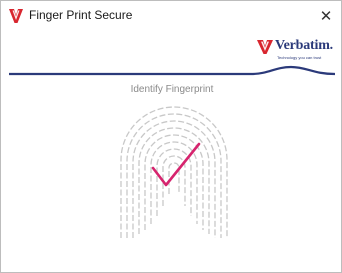 Image resolution: width=342 pixels, height=273 pixels. What do you see at coordinates (81, 15) in the screenshot?
I see `window-title: Finger Print Secure` at bounding box center [81, 15].